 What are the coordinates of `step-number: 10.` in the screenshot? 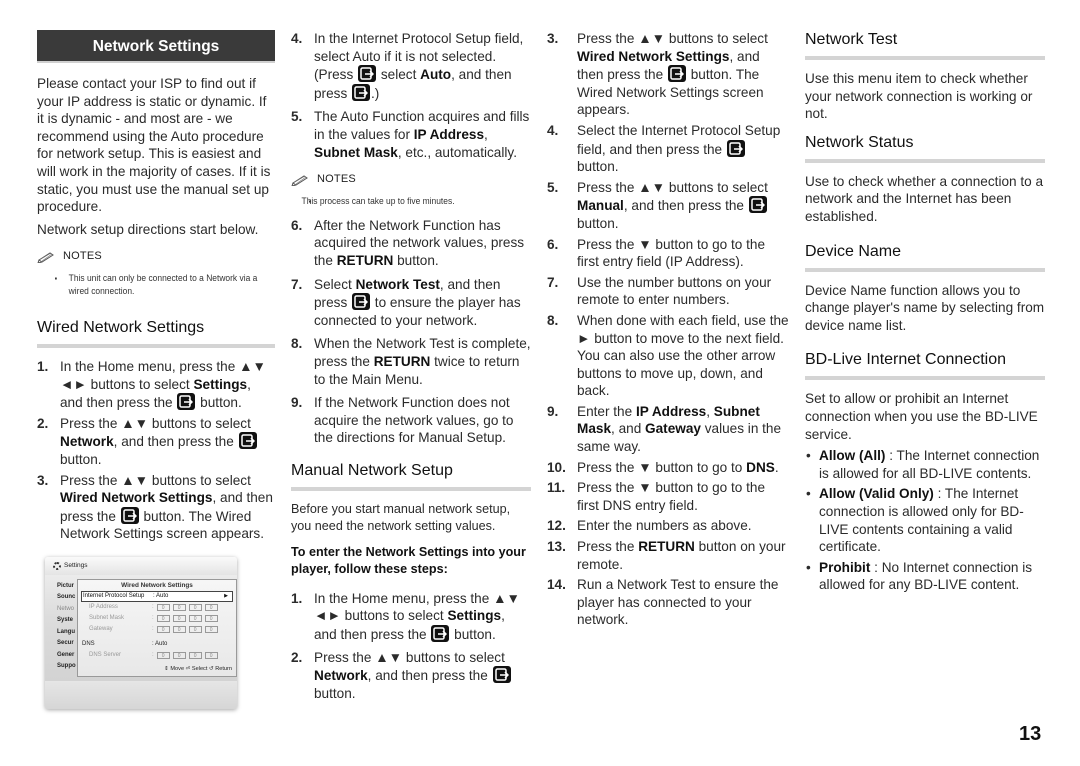 It's located at (556, 467).